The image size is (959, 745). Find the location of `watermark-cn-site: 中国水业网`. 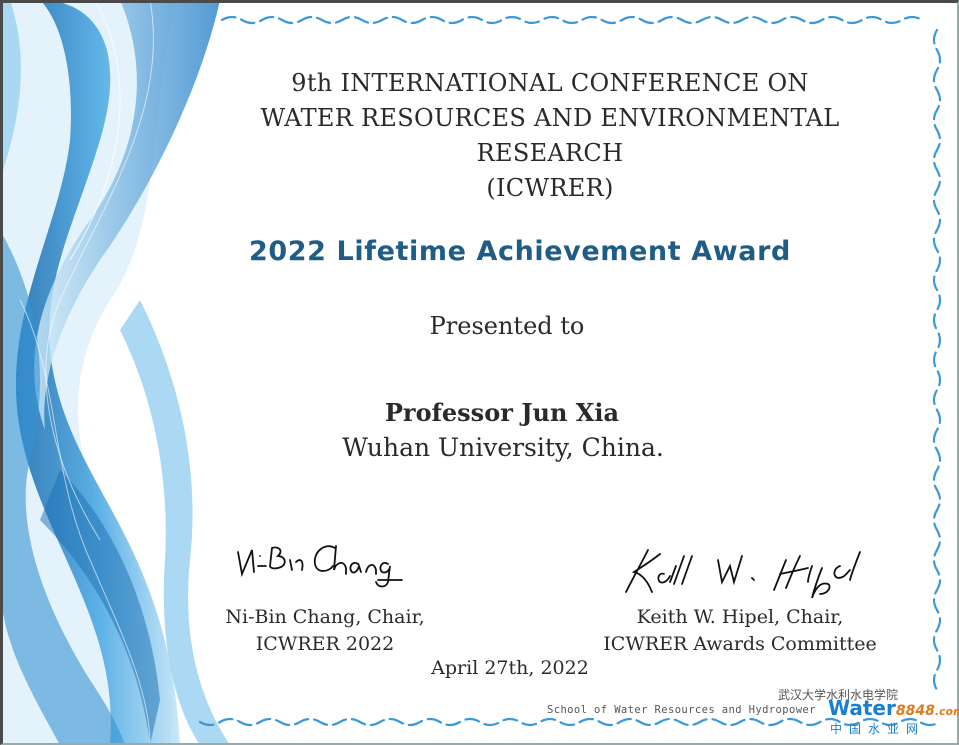

watermark-cn-site: 中国水业网 is located at coordinates (878, 729).